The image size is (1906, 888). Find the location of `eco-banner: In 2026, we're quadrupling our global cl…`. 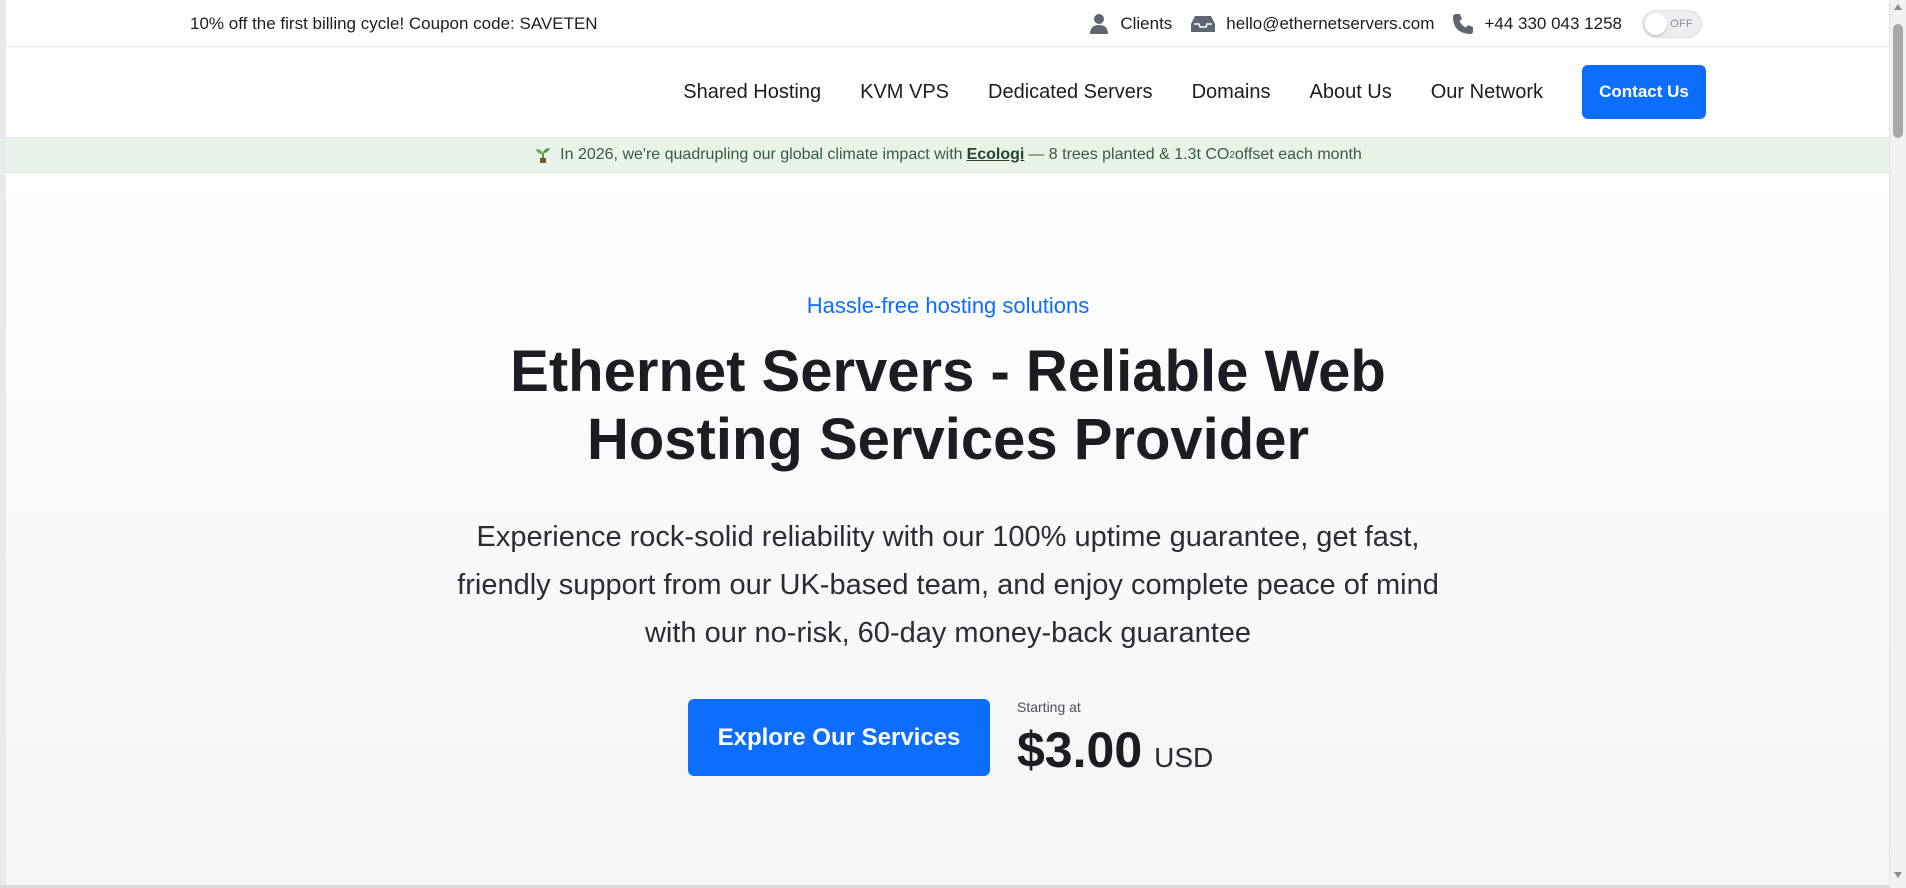

eco-banner: In 2026, we're quadrupling our global cl… is located at coordinates (948, 155).